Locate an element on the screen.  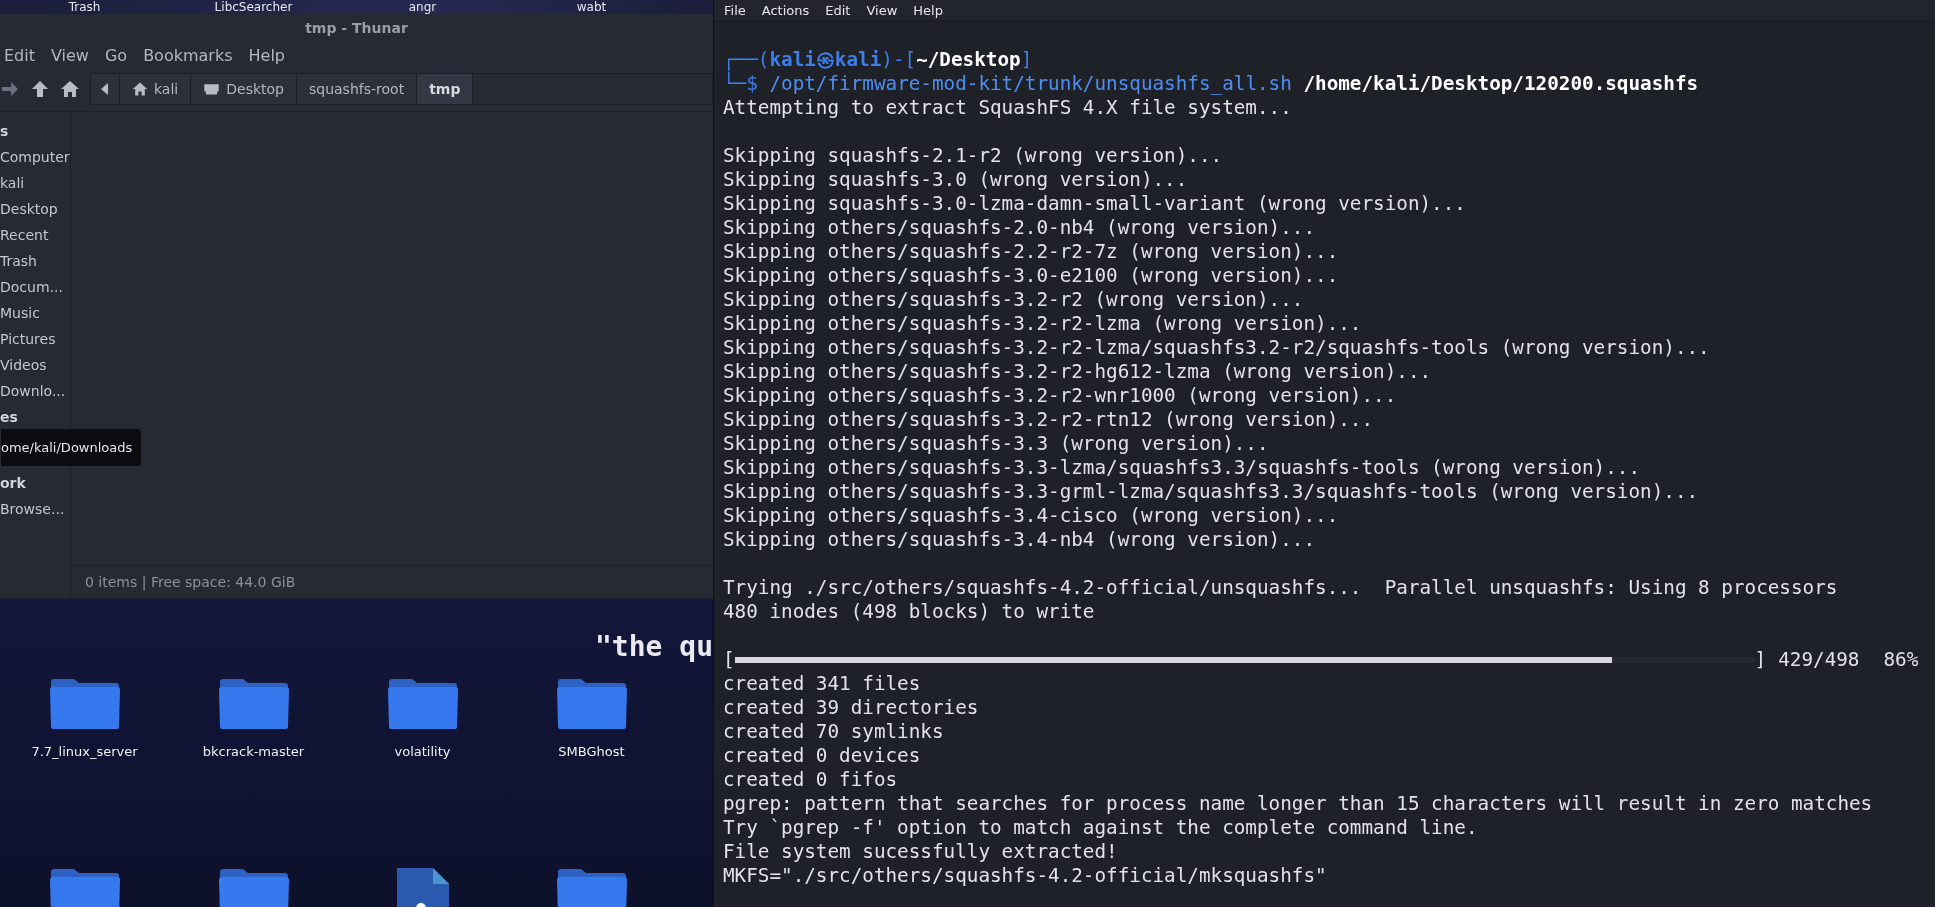
desktop-icon-label: angr is located at coordinates (422, 7).